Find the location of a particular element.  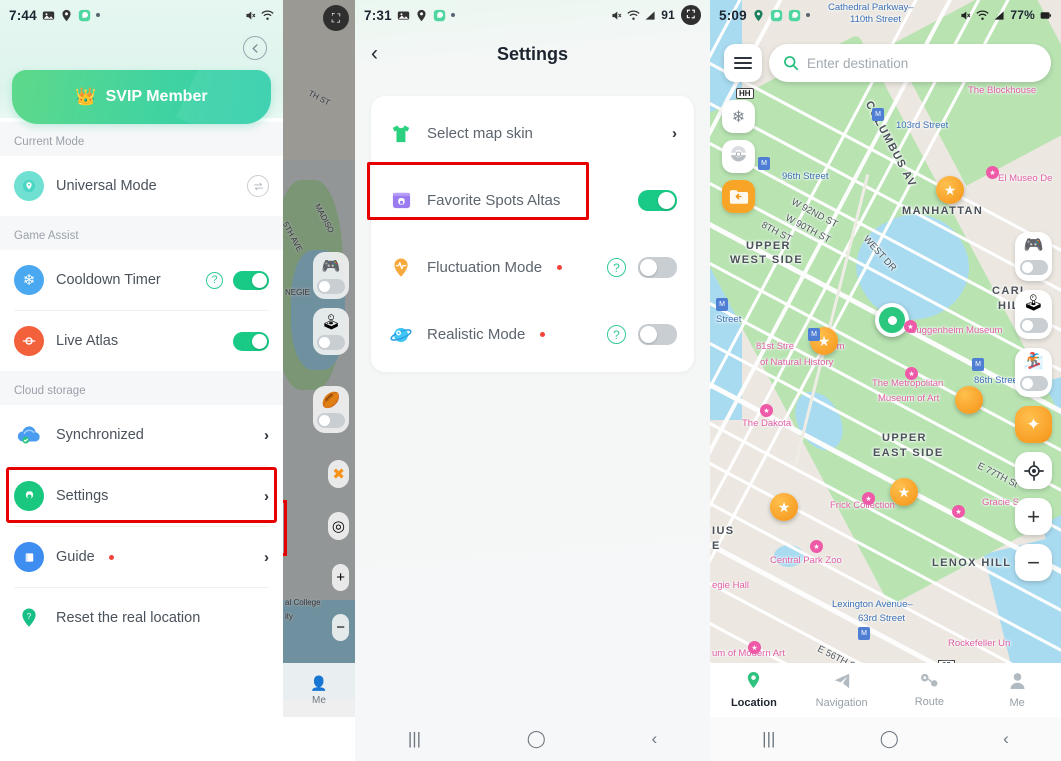

row-tail is located at coordinates (657, 200).